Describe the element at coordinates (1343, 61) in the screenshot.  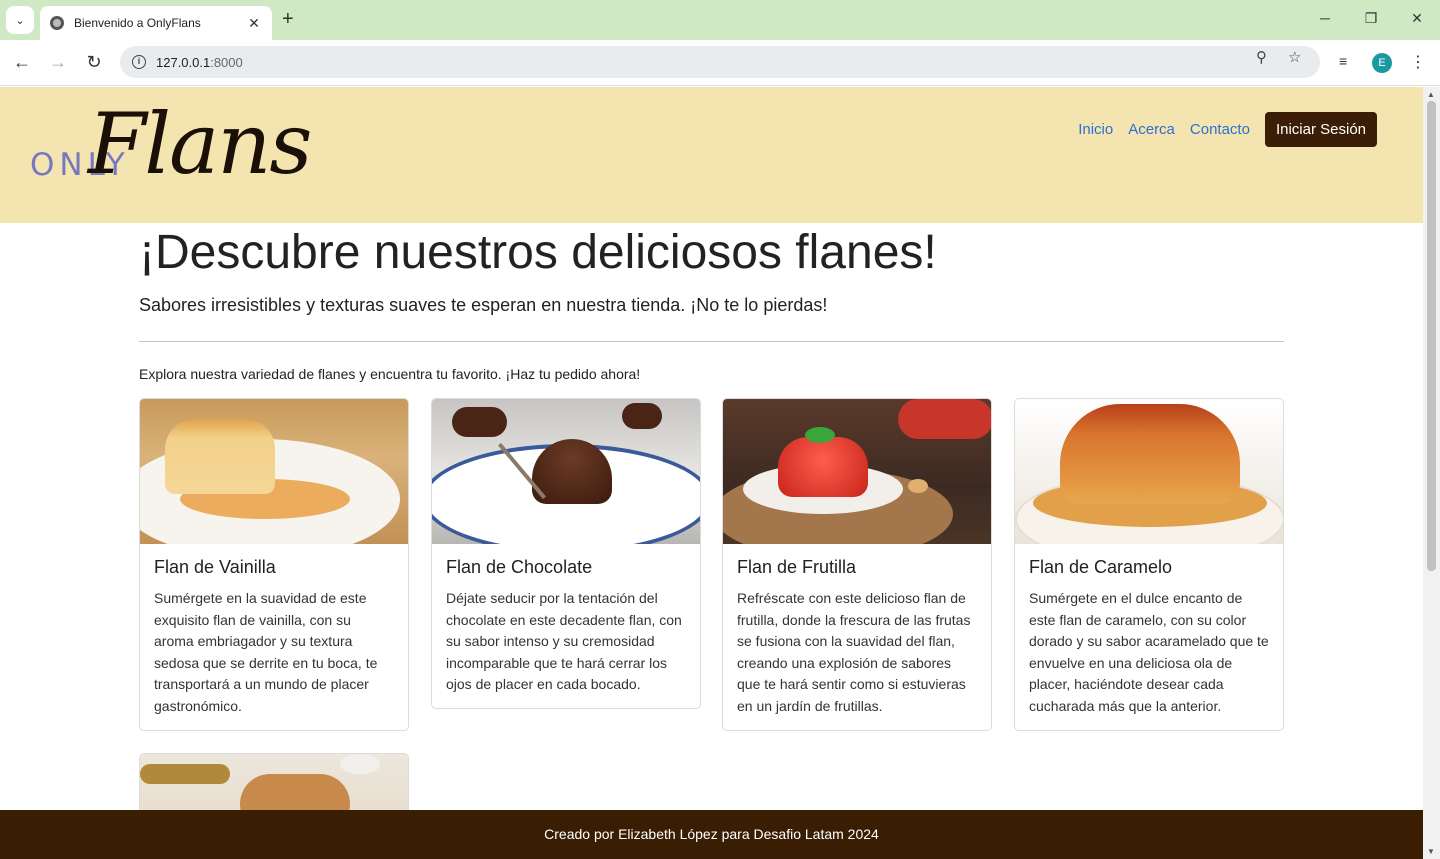
I see `media-controls-icon: ≡` at that location.